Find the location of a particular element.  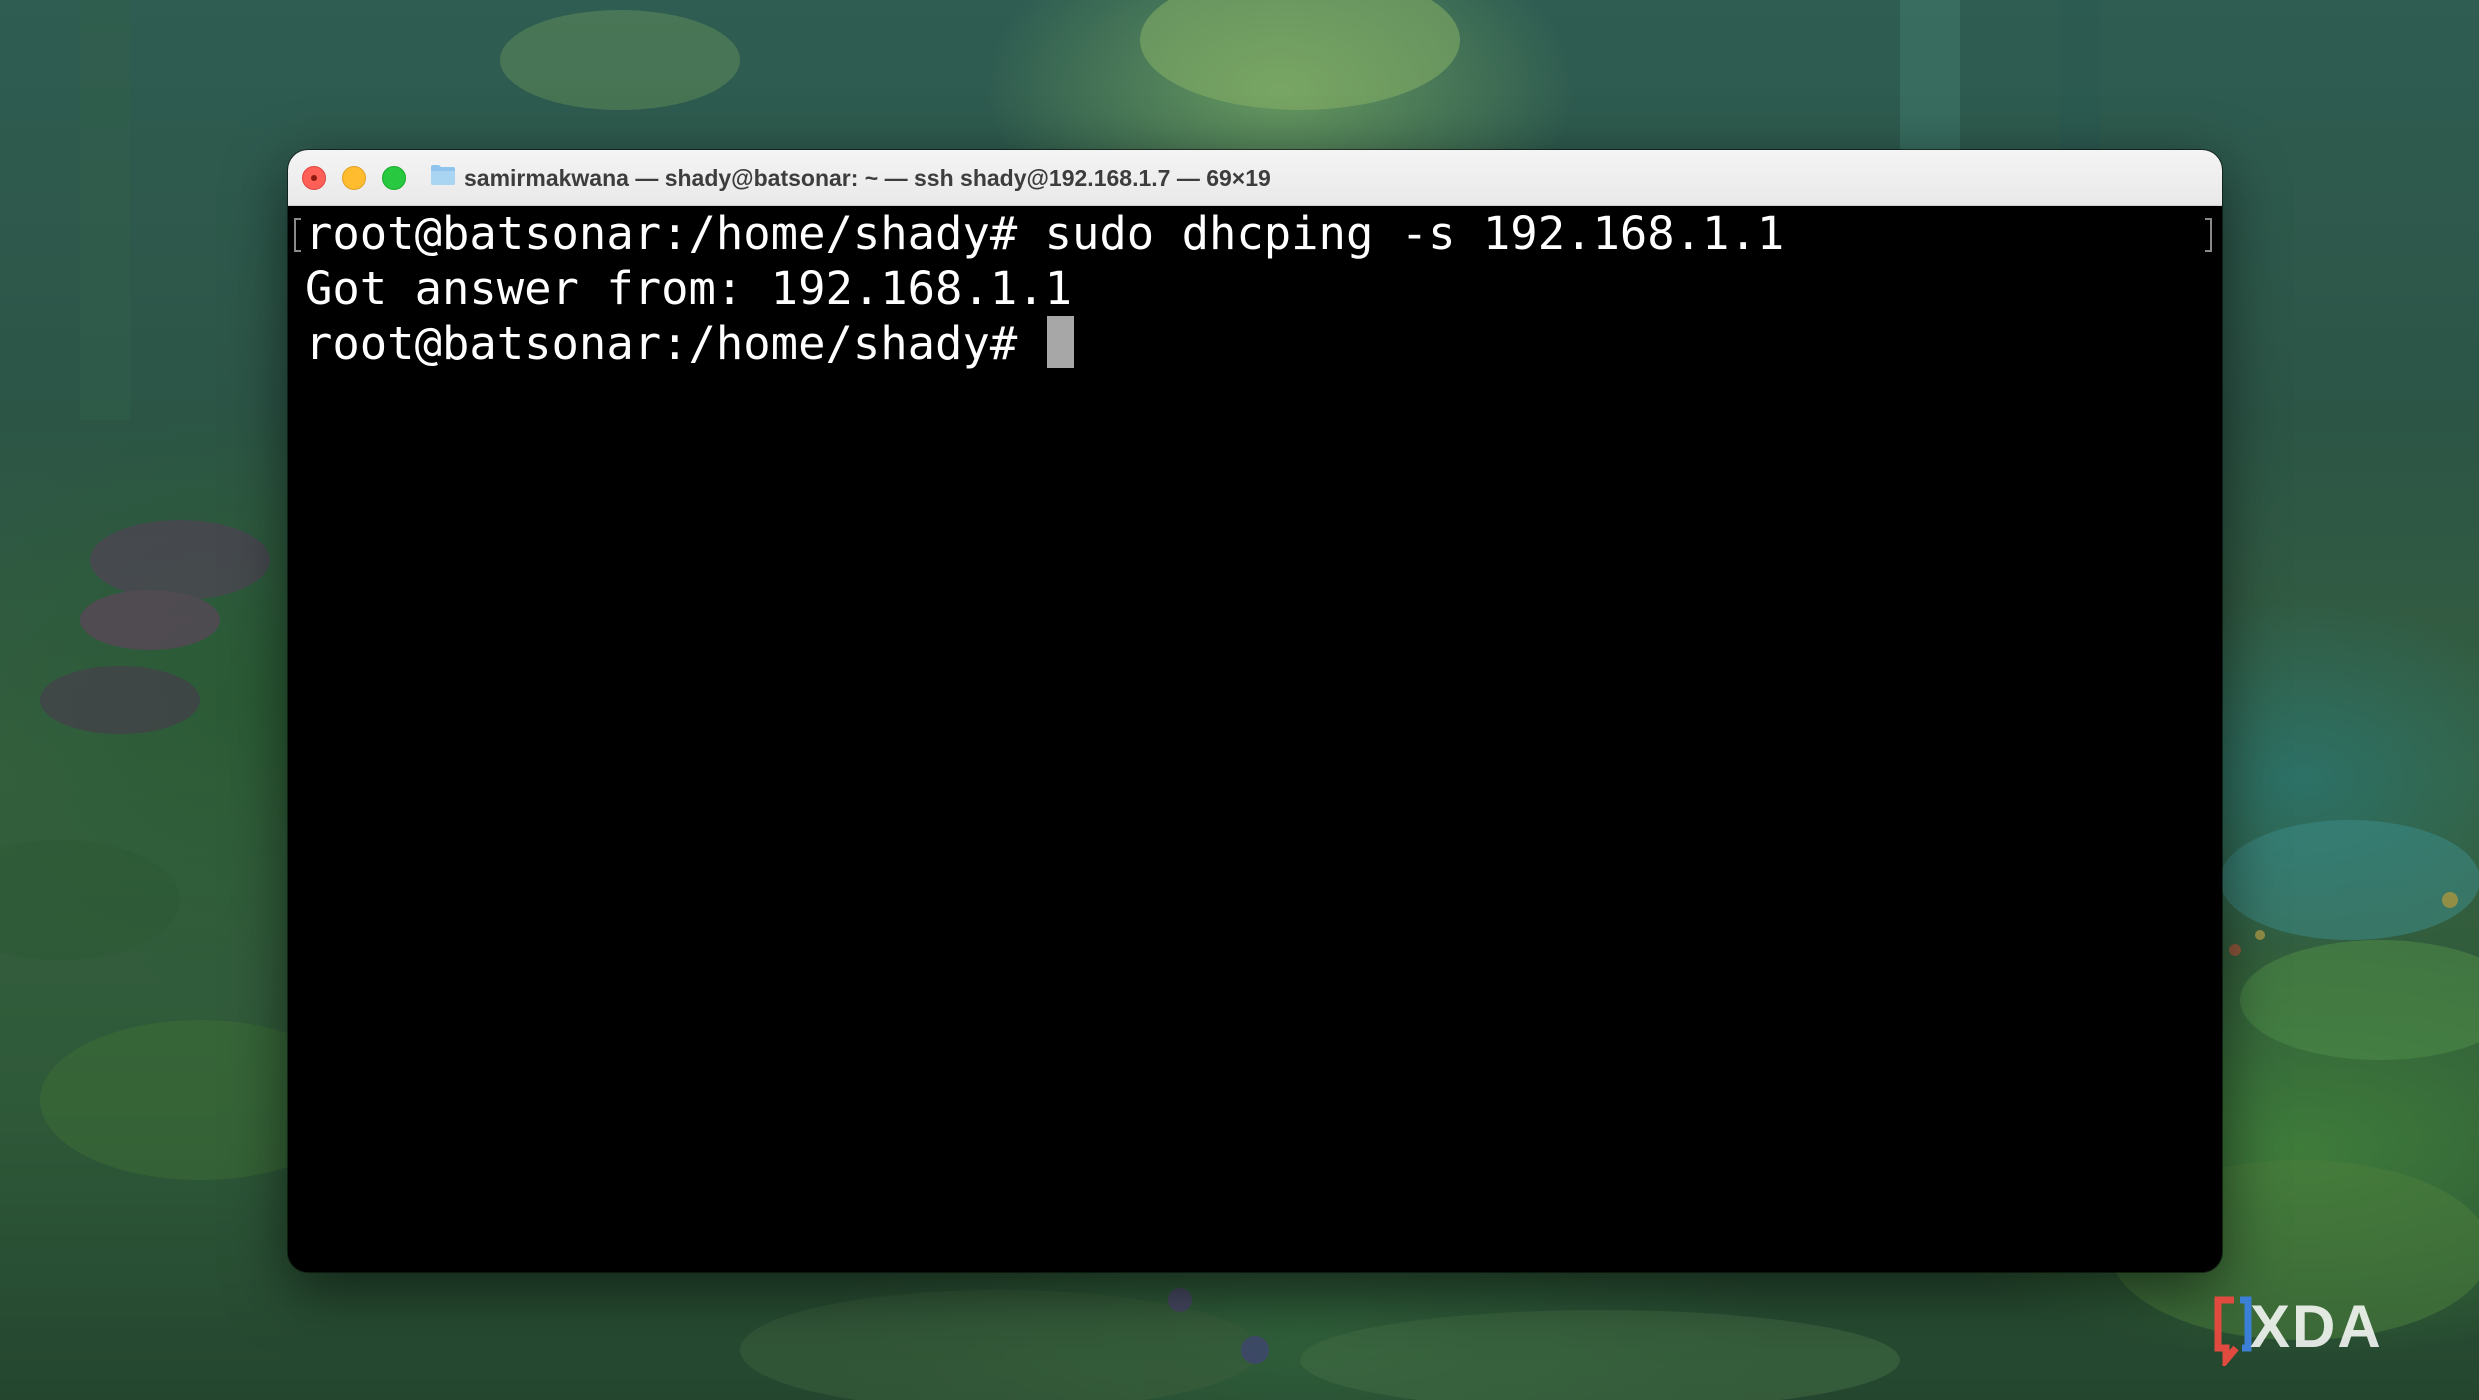

prompt-text: root@batsonar:/home/shady# is located at coordinates (675, 343).